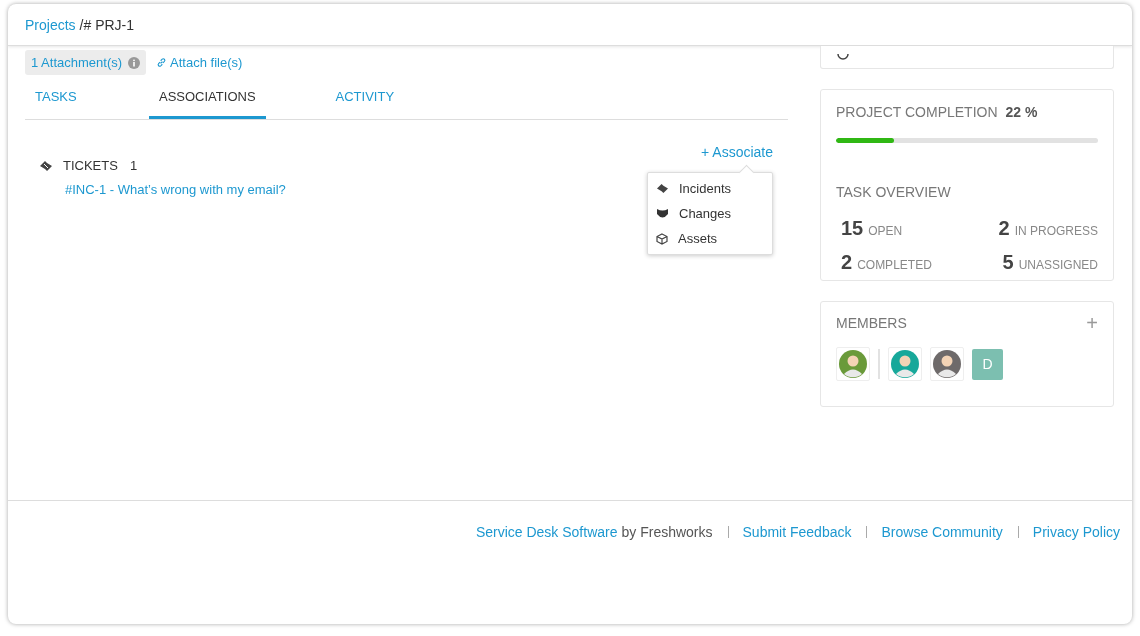  What do you see at coordinates (1058, 265) in the screenshot?
I see `stat-label: UNASSIGNED` at bounding box center [1058, 265].